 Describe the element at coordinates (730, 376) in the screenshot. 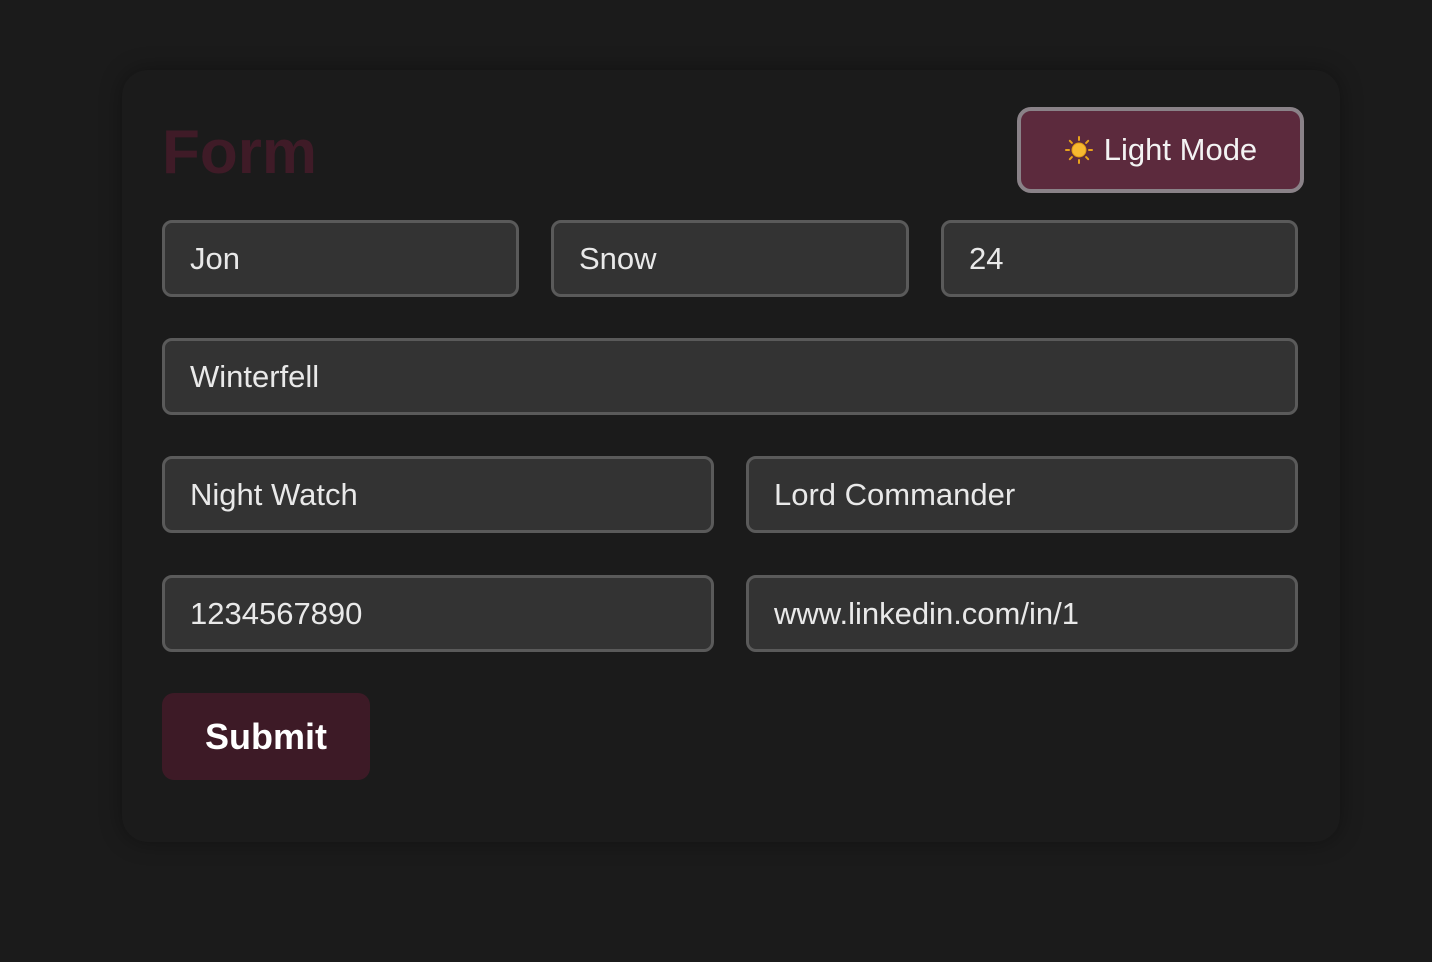

I see `city-input` at that location.